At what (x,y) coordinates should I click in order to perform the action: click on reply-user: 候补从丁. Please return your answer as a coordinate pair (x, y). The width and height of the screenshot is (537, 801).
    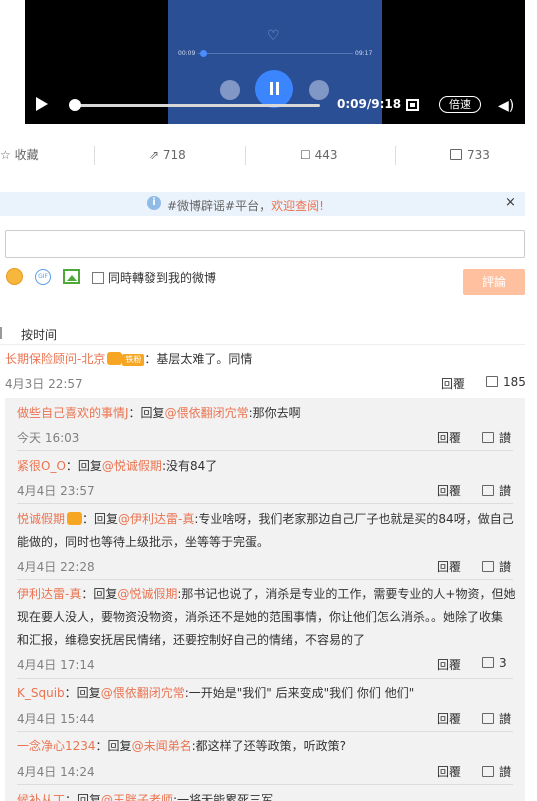
    Looking at the image, I should click on (41, 797).